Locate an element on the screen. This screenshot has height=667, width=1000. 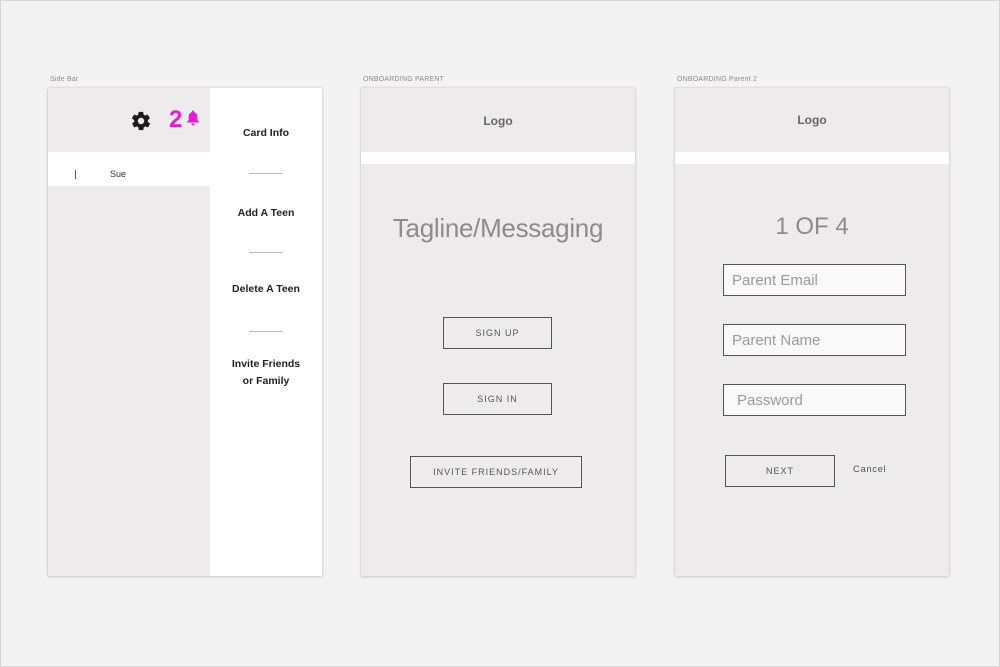
menu-item-delete-teen: Delete A Teen is located at coordinates (266, 289).